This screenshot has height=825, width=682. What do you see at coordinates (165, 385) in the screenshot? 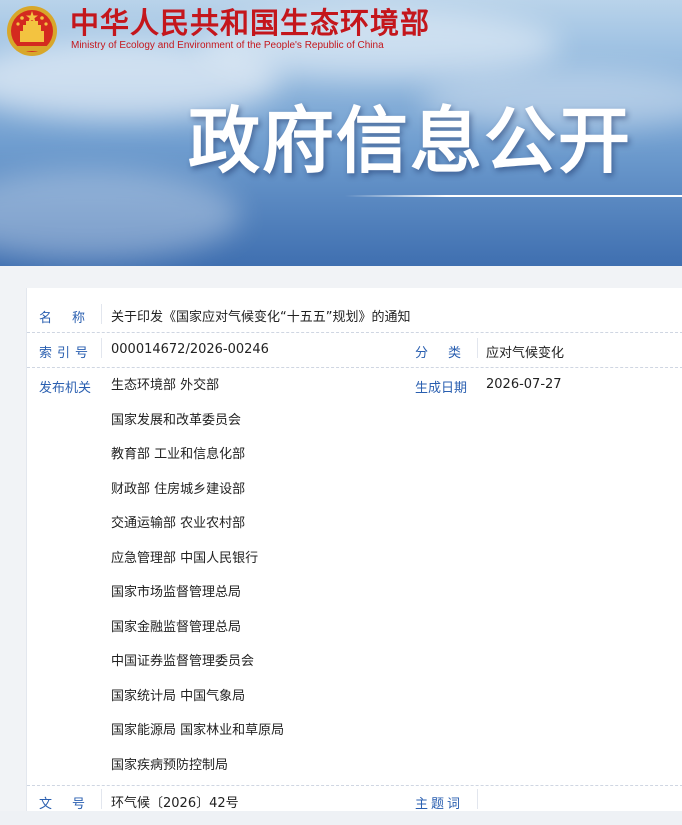
I see `list-item: 生态环境部 外交部` at bounding box center [165, 385].